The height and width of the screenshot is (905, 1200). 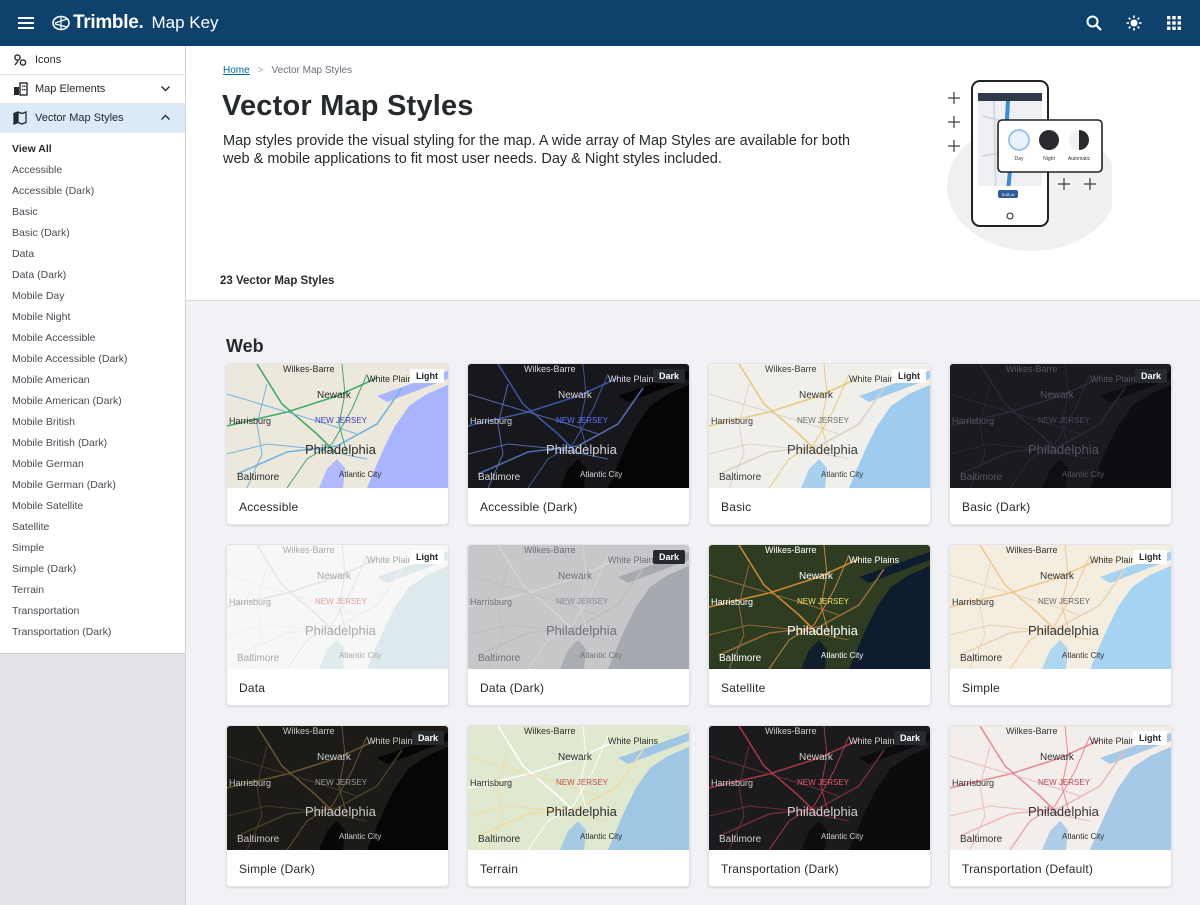 I want to click on breadcrumb-home-link: Home, so click(x=236, y=70).